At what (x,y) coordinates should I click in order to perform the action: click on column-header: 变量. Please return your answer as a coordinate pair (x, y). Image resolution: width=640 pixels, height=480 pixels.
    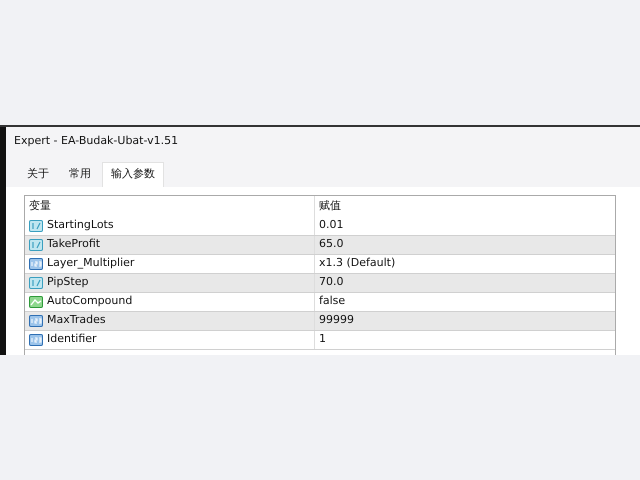
    Looking at the image, I should click on (40, 206).